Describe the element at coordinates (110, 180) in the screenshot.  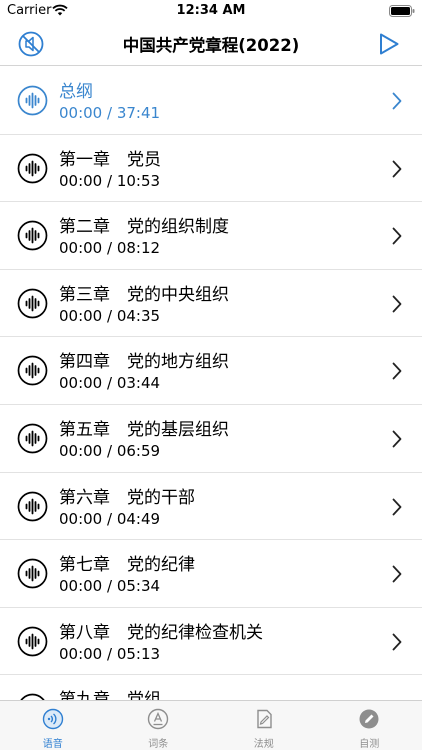
I see `chapter-duration: 00:00 / 10:53` at that location.